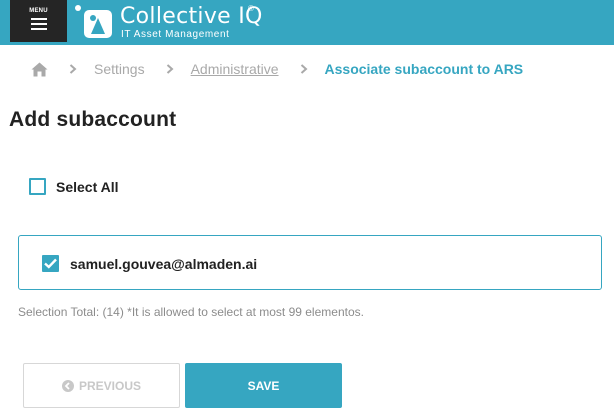 The height and width of the screenshot is (416, 614). I want to click on select-all-checkbox: Select All, so click(74, 186).